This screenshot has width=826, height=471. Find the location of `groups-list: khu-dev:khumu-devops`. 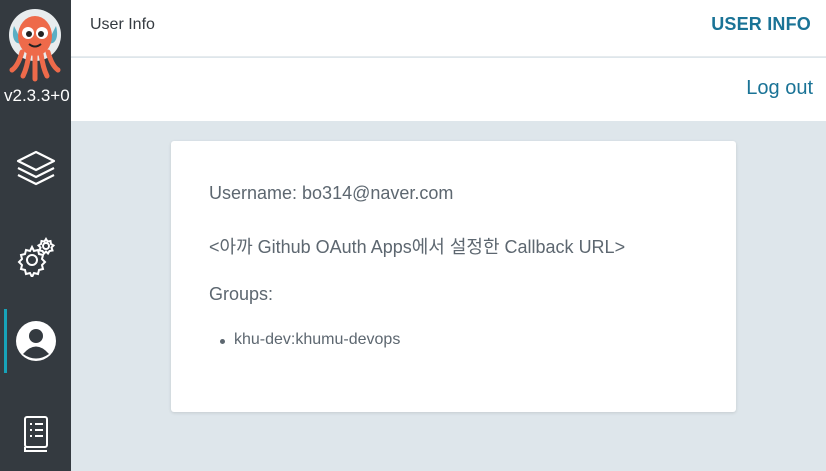

groups-list: khu-dev:khumu-devops is located at coordinates (310, 340).